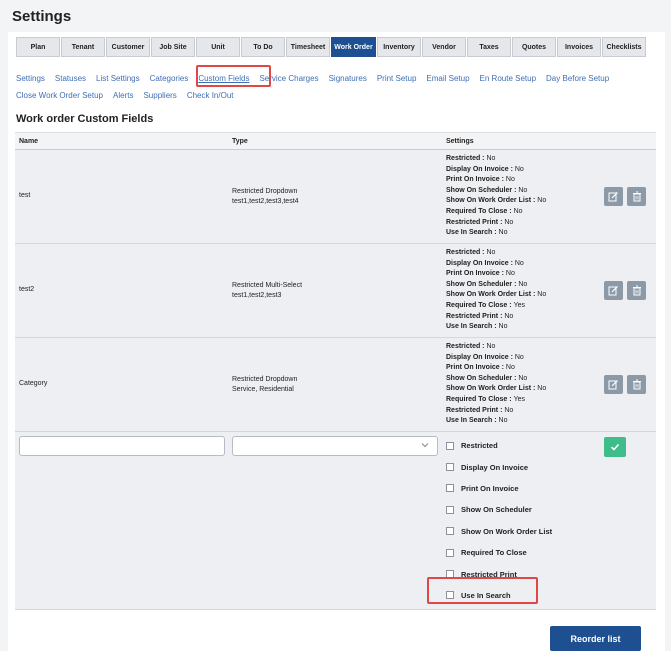  What do you see at coordinates (444, 47) in the screenshot?
I see `tab-vendor: Vendor` at bounding box center [444, 47].